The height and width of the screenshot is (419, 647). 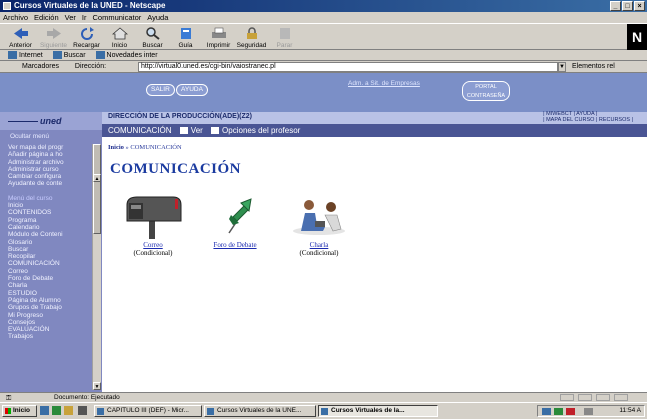 What do you see at coordinates (50, 227) in the screenshot?
I see `sidebar-item: Calendario` at bounding box center [50, 227].